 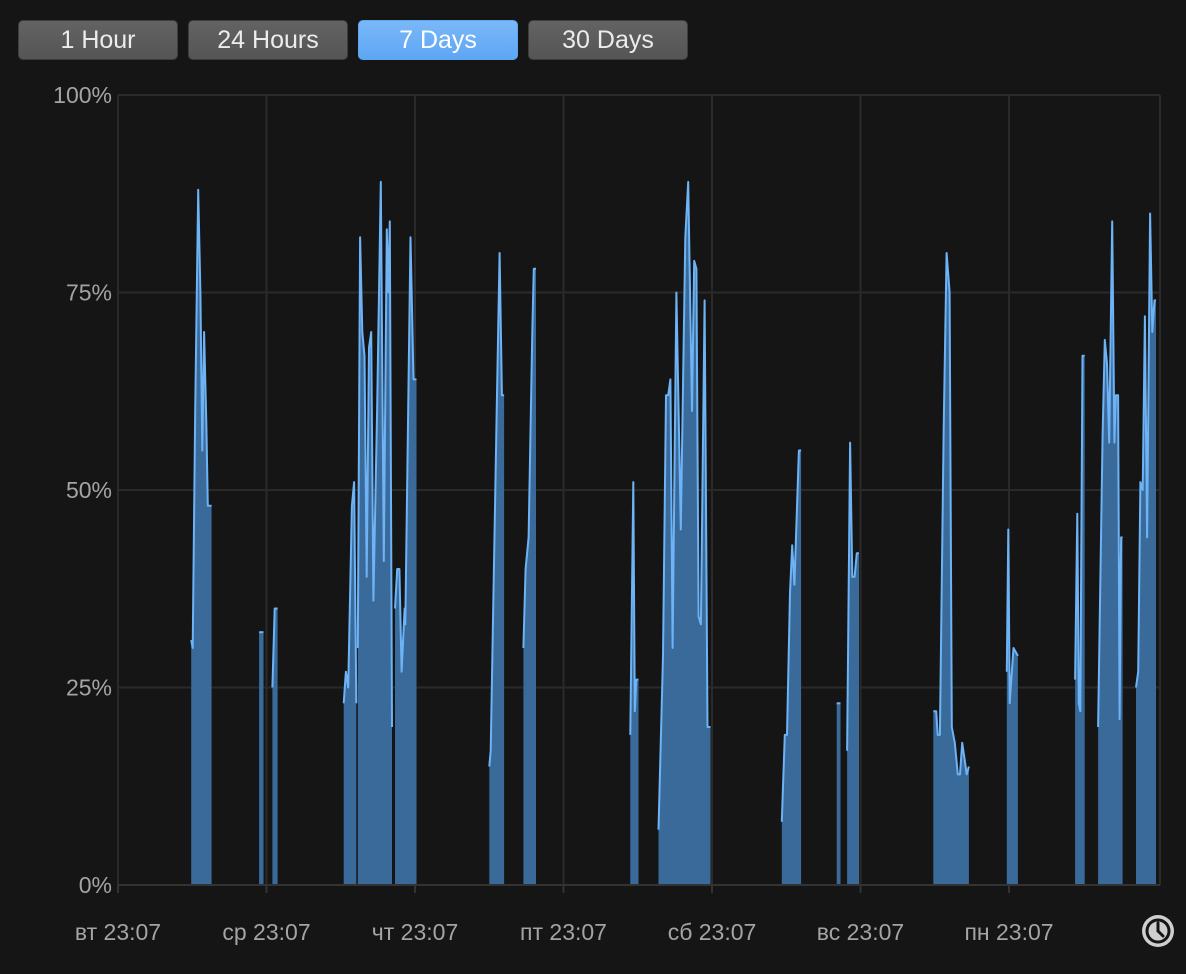 I want to click on x-tick-label: вт 23:07, so click(x=118, y=932).